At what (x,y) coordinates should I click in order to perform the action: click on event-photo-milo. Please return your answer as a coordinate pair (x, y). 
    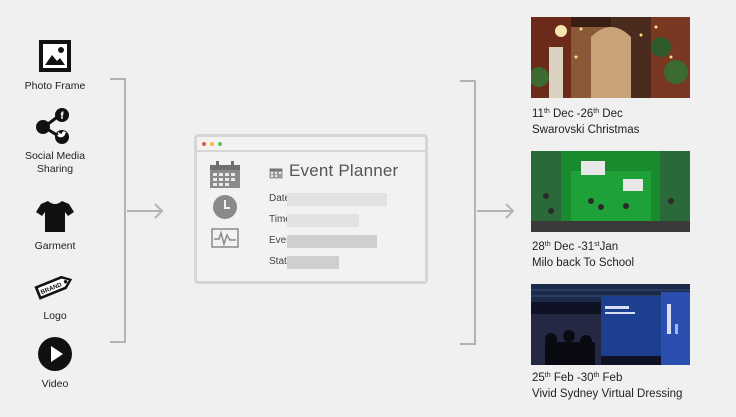
    Looking at the image, I should click on (610, 191).